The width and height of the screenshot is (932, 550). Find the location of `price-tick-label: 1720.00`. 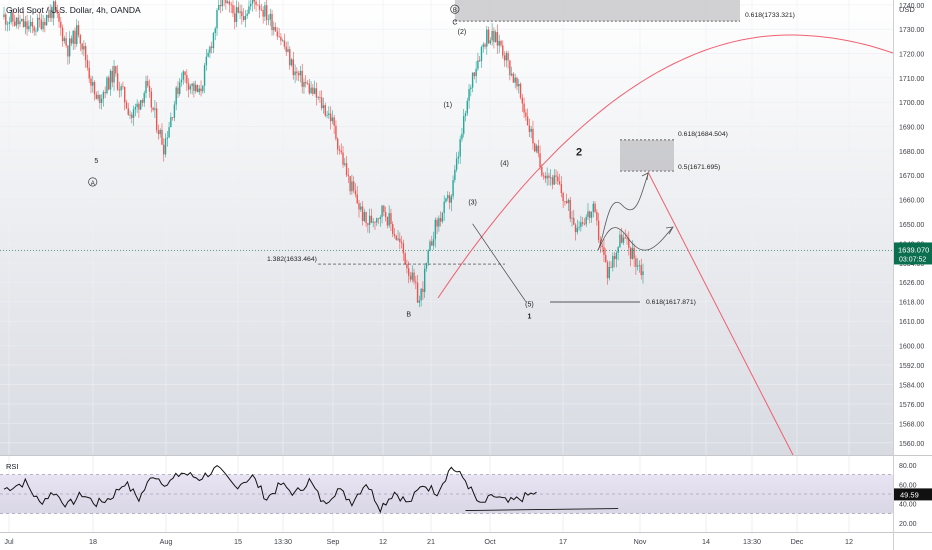

price-tick-label: 1720.00 is located at coordinates (911, 55).